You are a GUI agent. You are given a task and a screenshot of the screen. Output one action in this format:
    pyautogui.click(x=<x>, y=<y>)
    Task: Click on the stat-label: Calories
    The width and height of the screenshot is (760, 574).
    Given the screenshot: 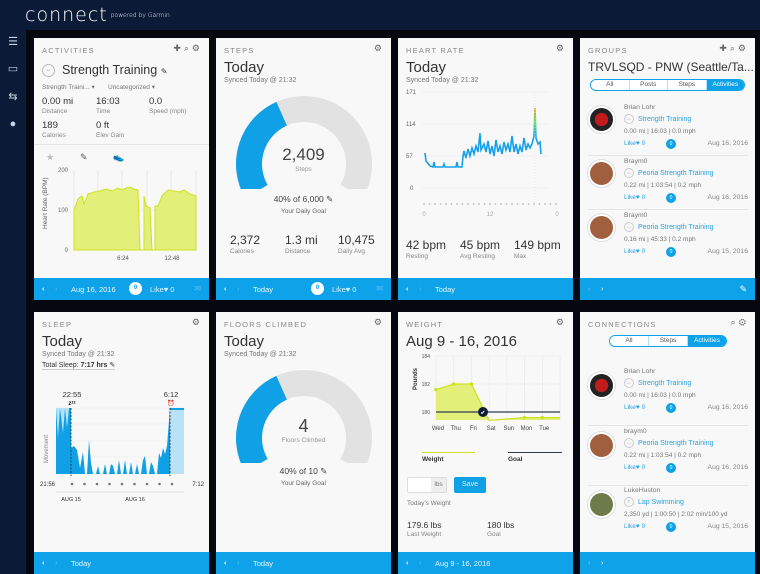 What is the action you would take?
    pyautogui.click(x=242, y=251)
    